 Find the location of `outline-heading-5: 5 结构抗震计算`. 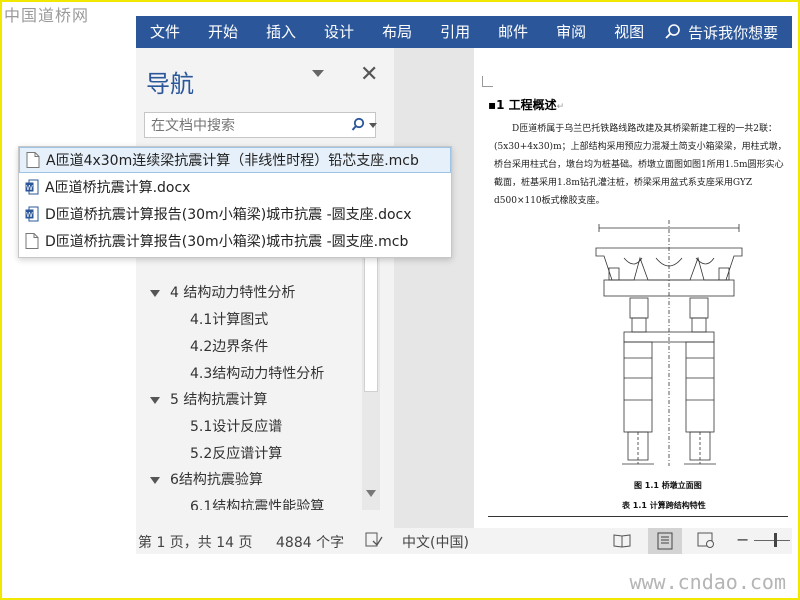

outline-heading-5: 5 结构抗震计算 is located at coordinates (208, 399).